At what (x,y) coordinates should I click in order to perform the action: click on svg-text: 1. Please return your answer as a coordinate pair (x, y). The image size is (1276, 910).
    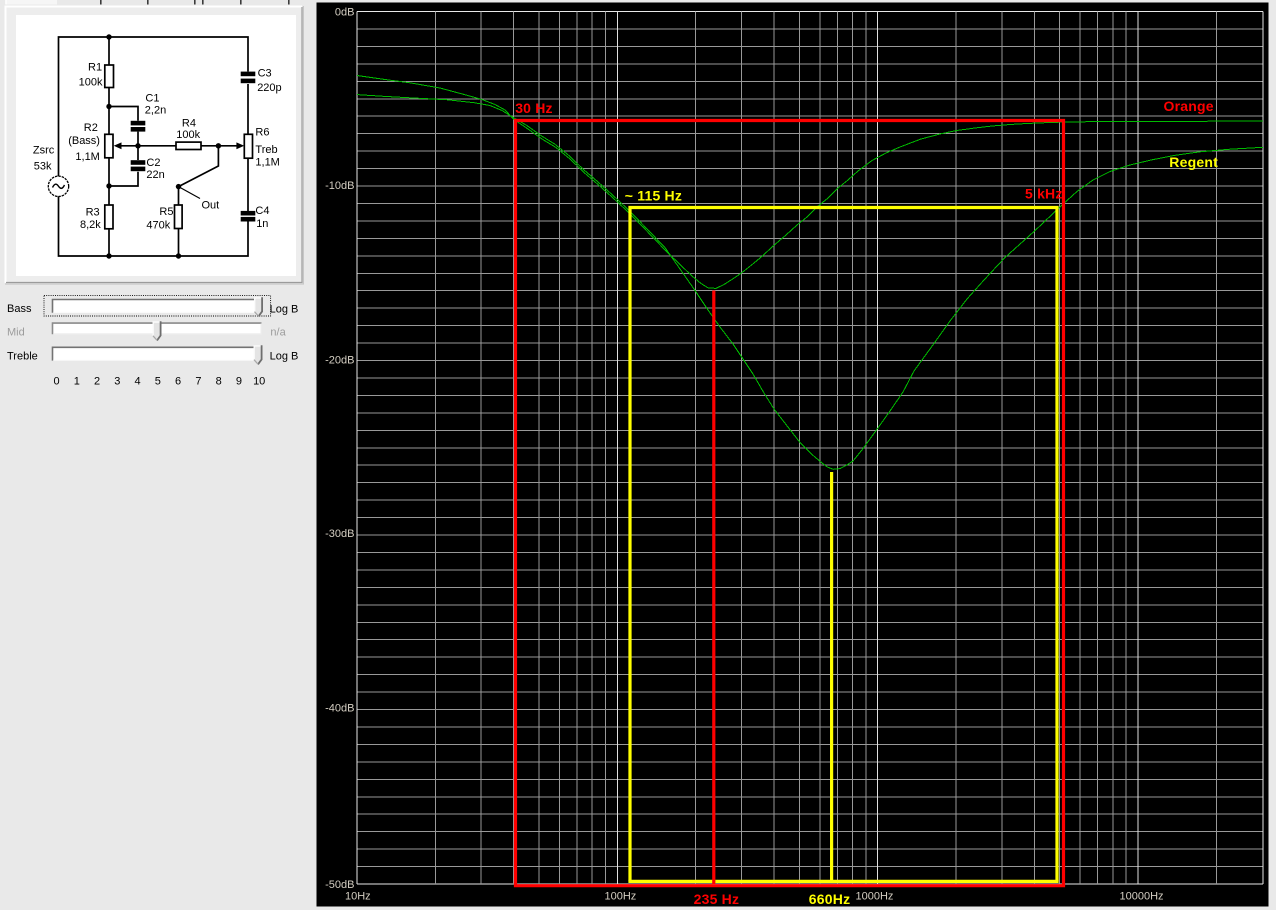
    Looking at the image, I should click on (77, 381).